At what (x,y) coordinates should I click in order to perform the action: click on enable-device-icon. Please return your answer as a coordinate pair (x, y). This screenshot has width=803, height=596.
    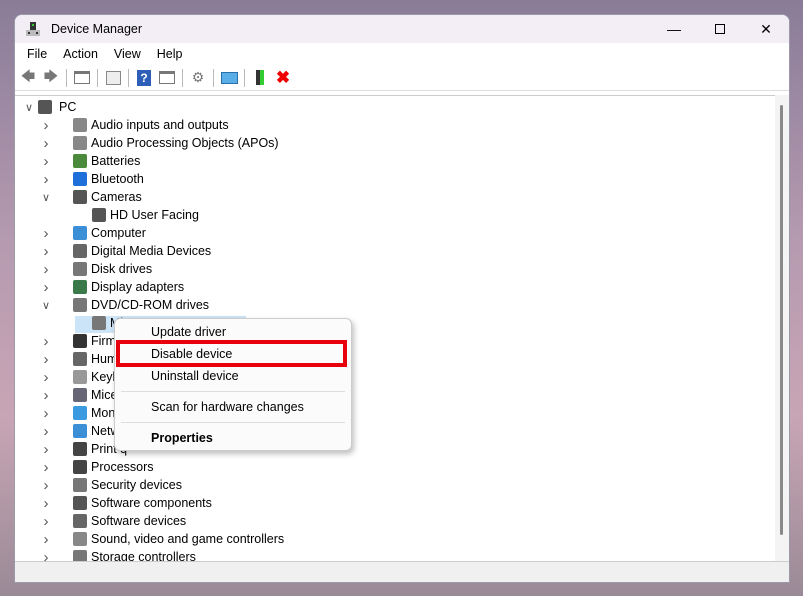
    Looking at the image, I should click on (260, 77).